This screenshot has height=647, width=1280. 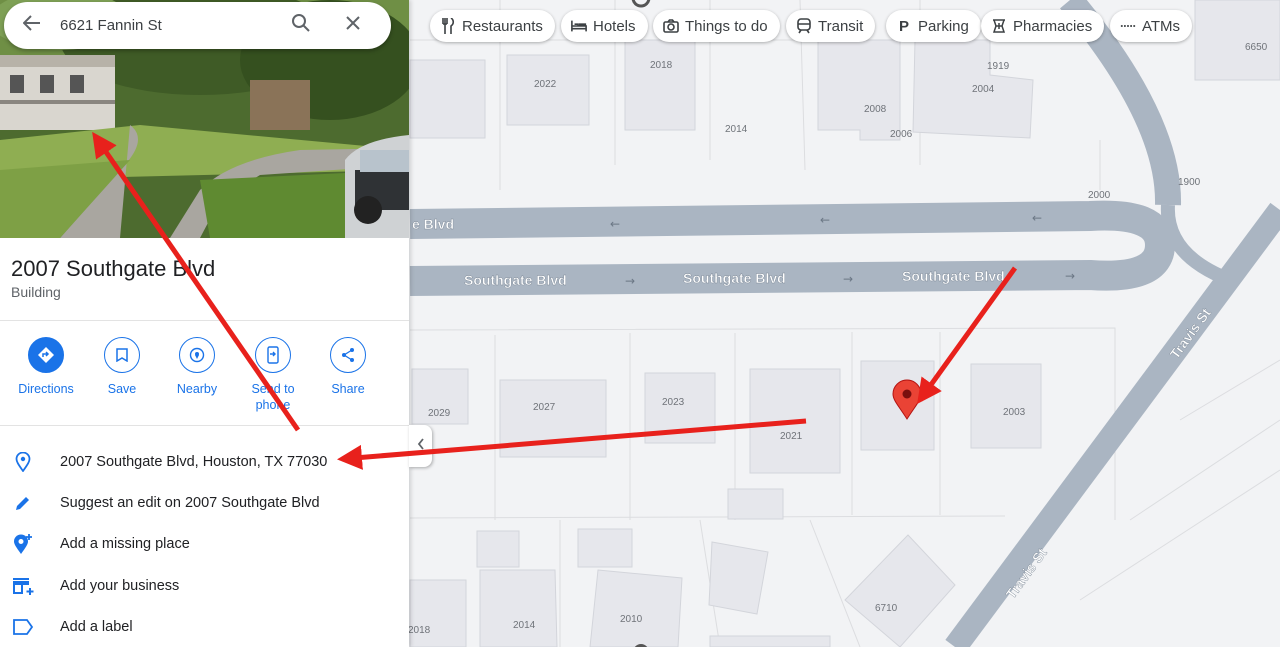 I want to click on chip-atms: ATMs, so click(x=1151, y=26).